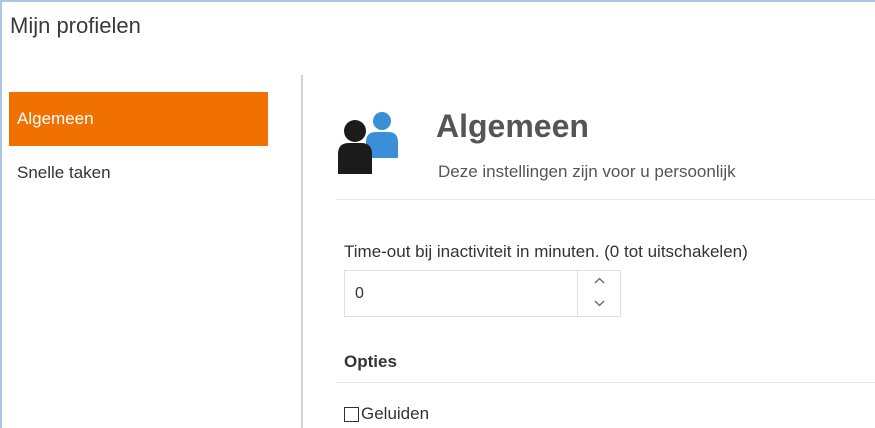  What do you see at coordinates (605, 199) in the screenshot?
I see `header-divider` at bounding box center [605, 199].